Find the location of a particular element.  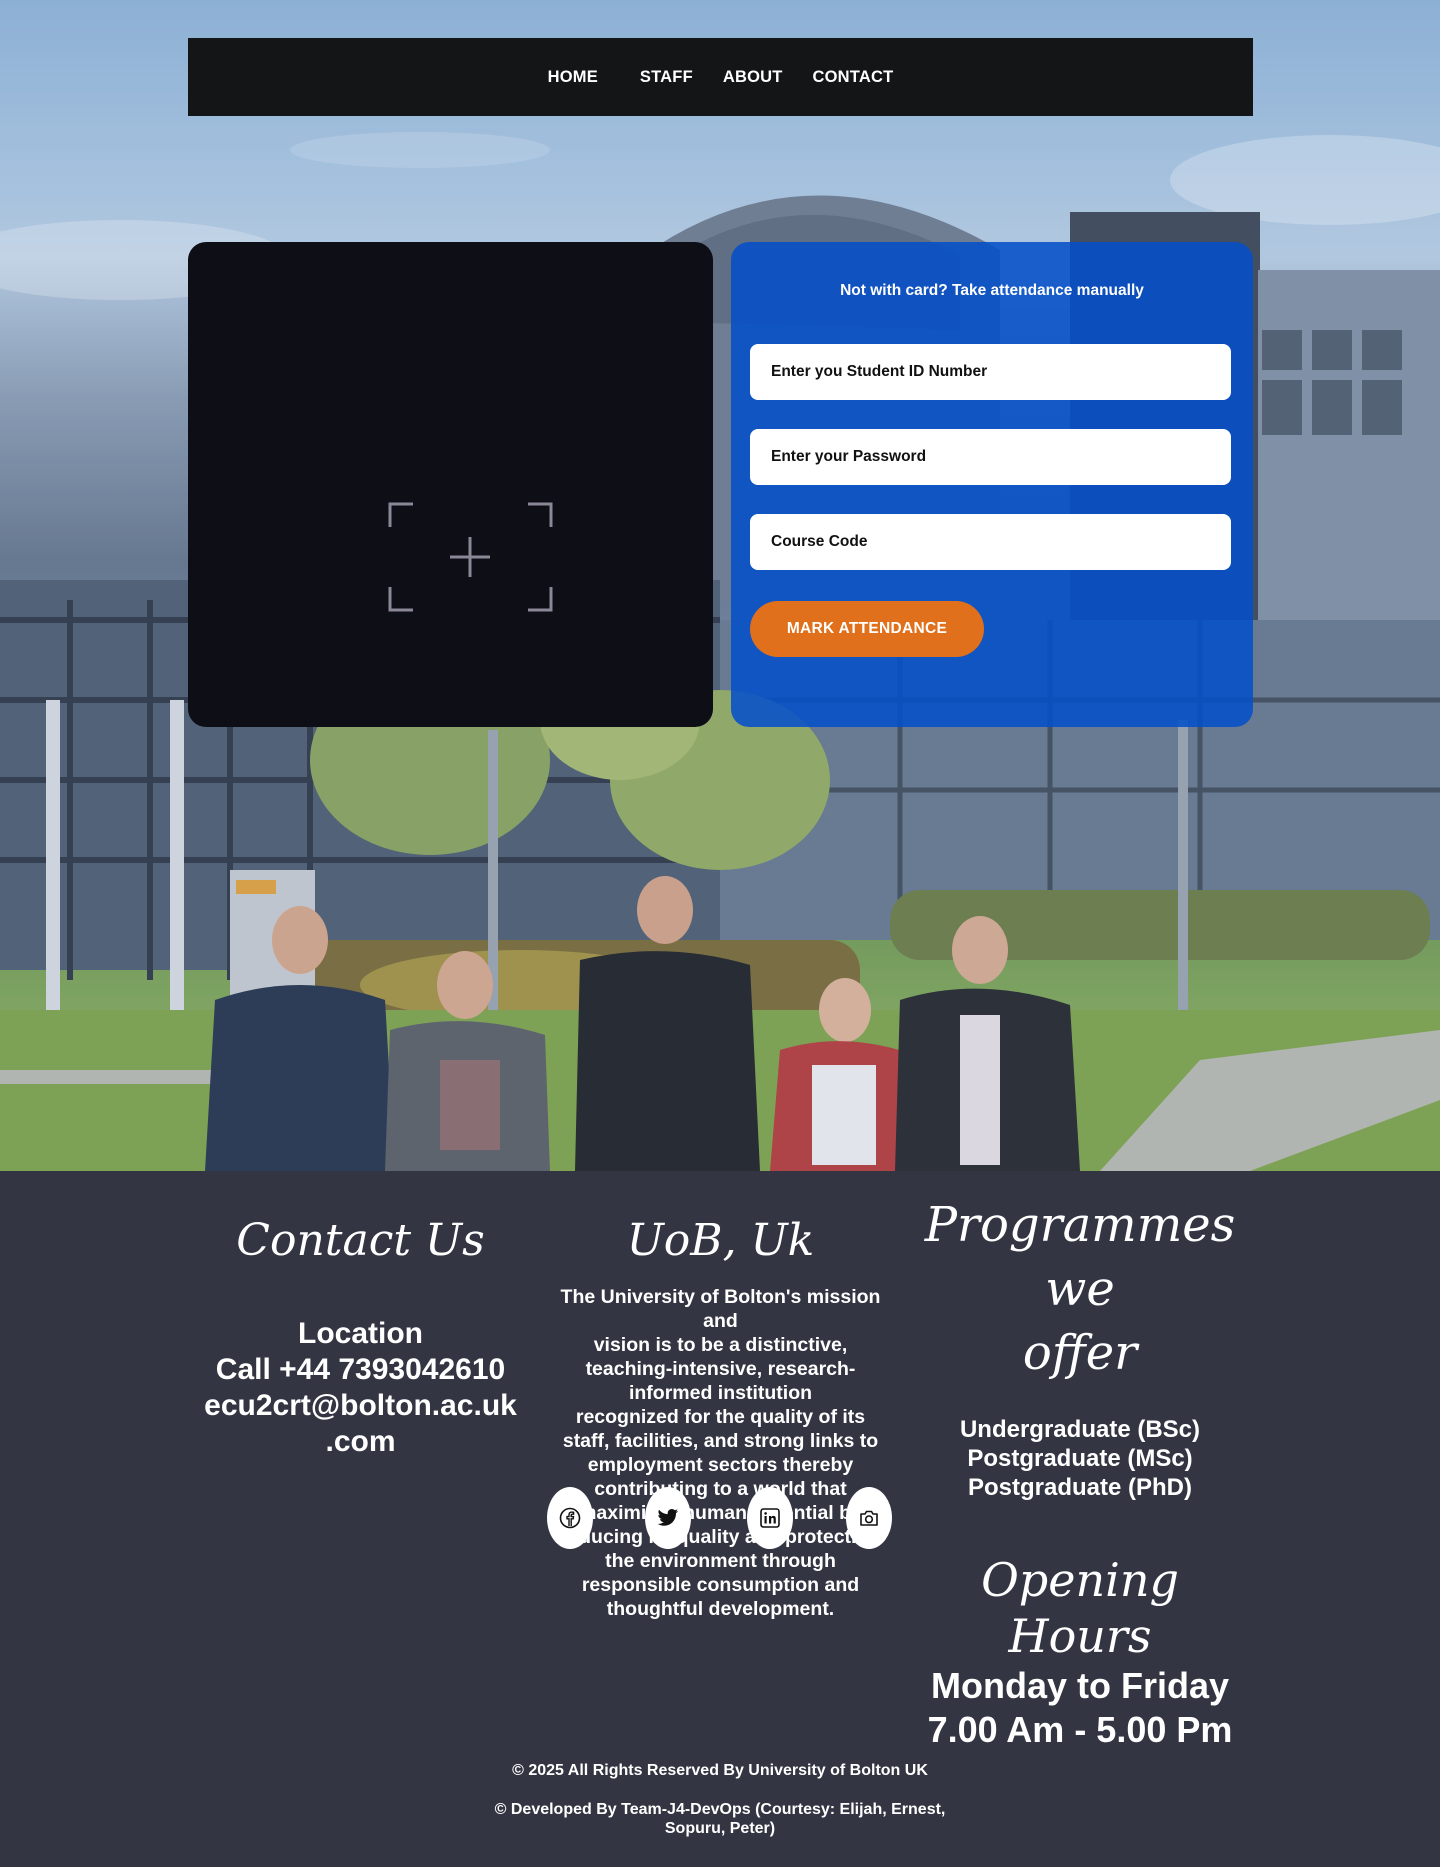

course-code-placeholder: Course Code is located at coordinates (819, 541).